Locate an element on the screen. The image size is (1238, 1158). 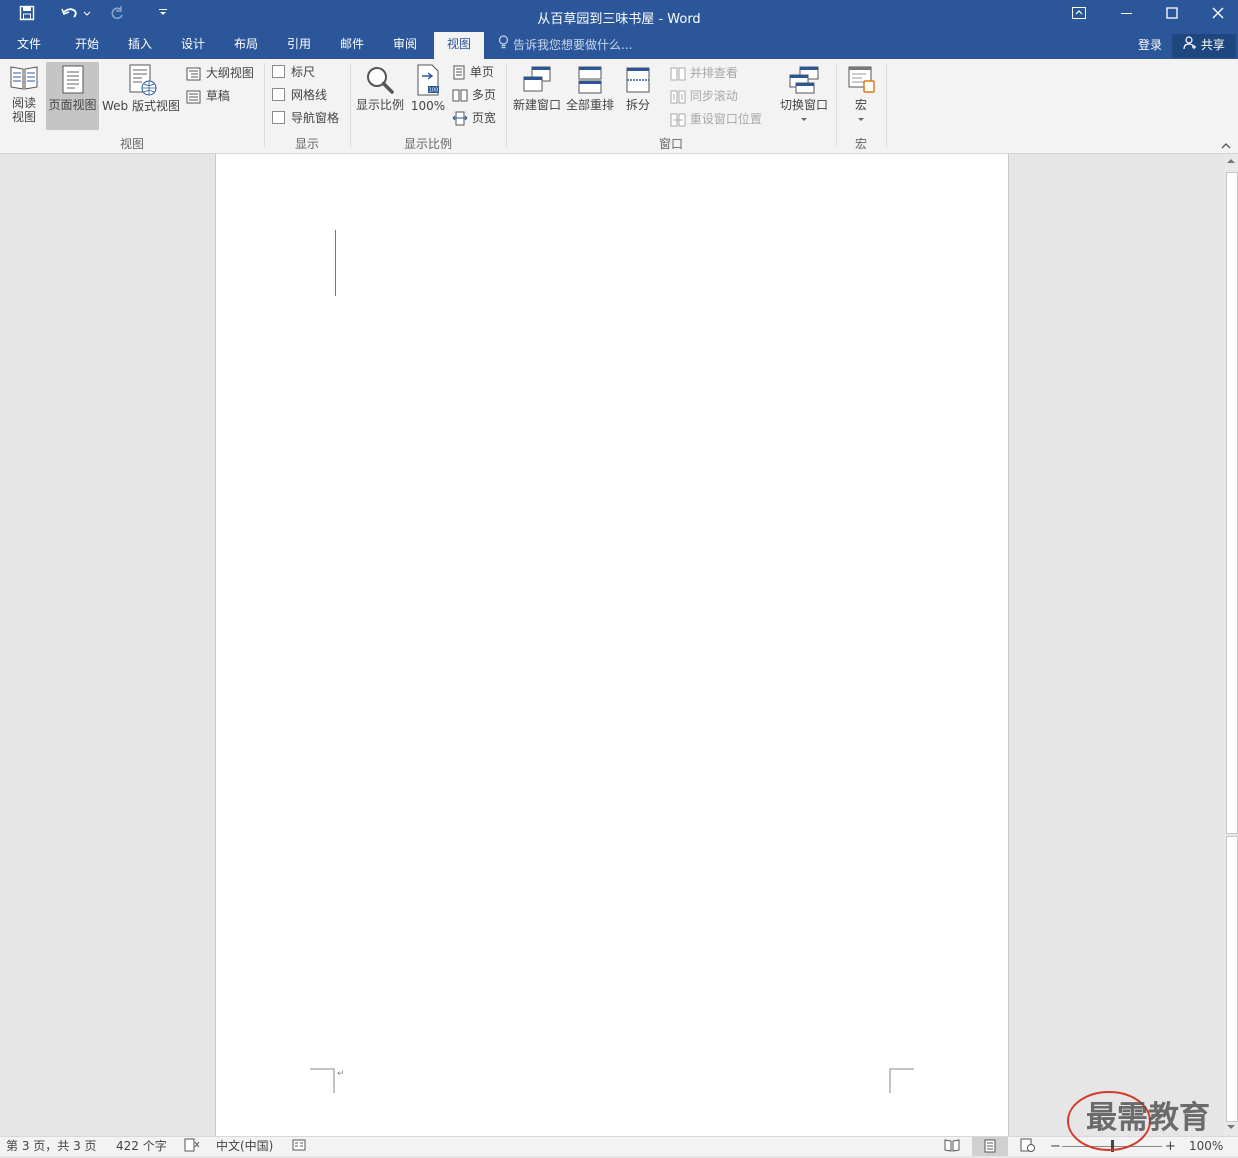
print-layout-view-icon is located at coordinates (990, 1146).